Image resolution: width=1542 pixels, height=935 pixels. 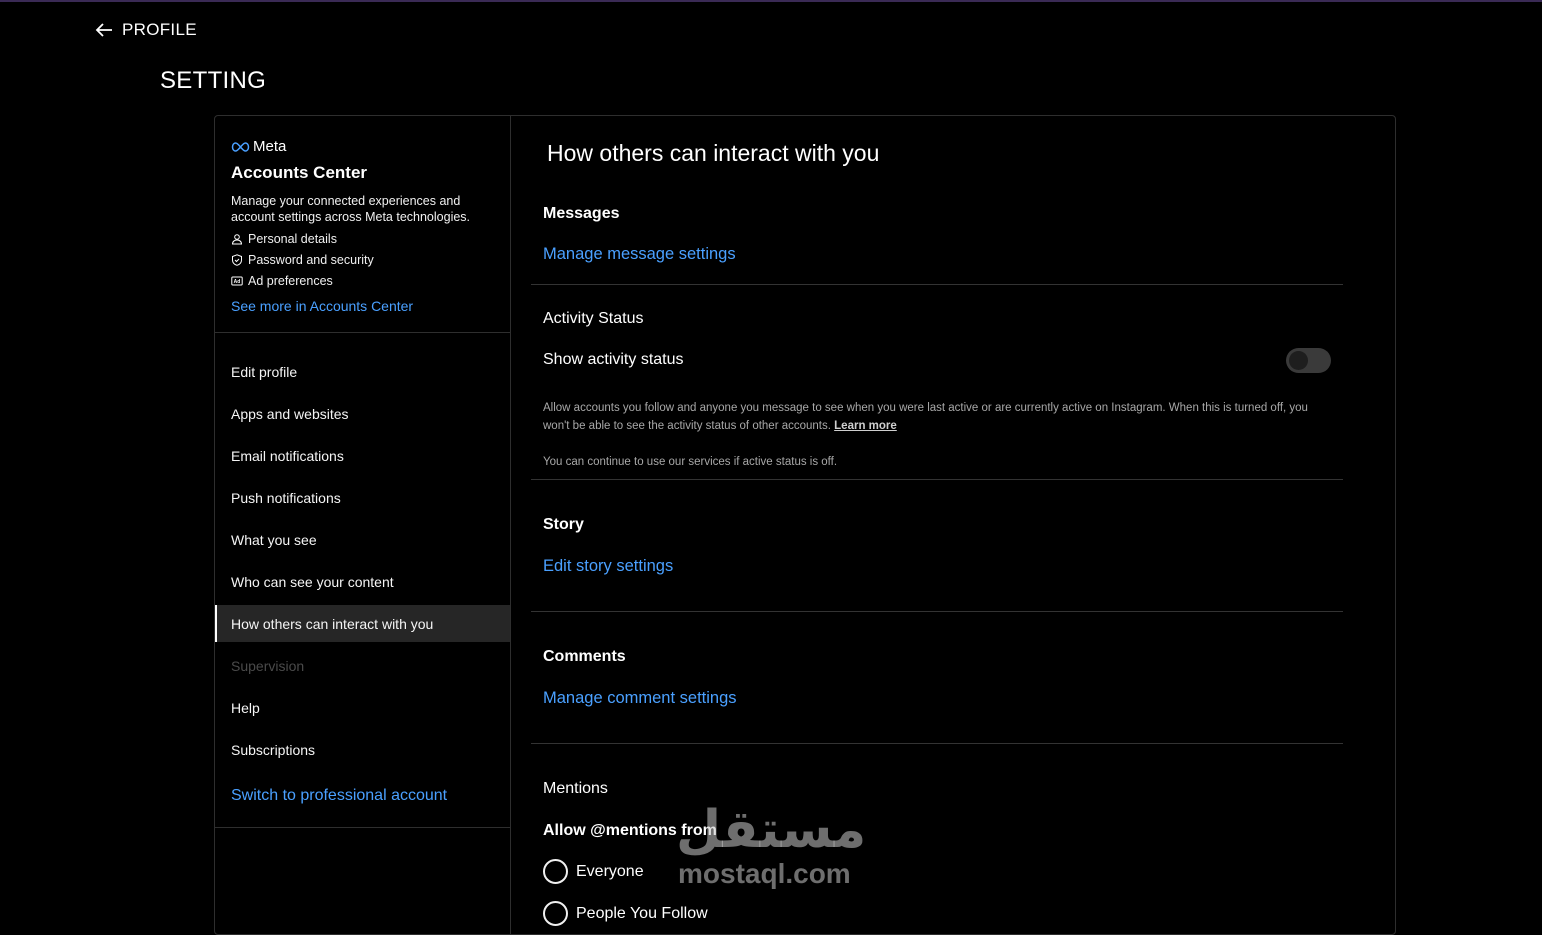 I want to click on ad-preferences-label: Ad preferences, so click(x=290, y=281).